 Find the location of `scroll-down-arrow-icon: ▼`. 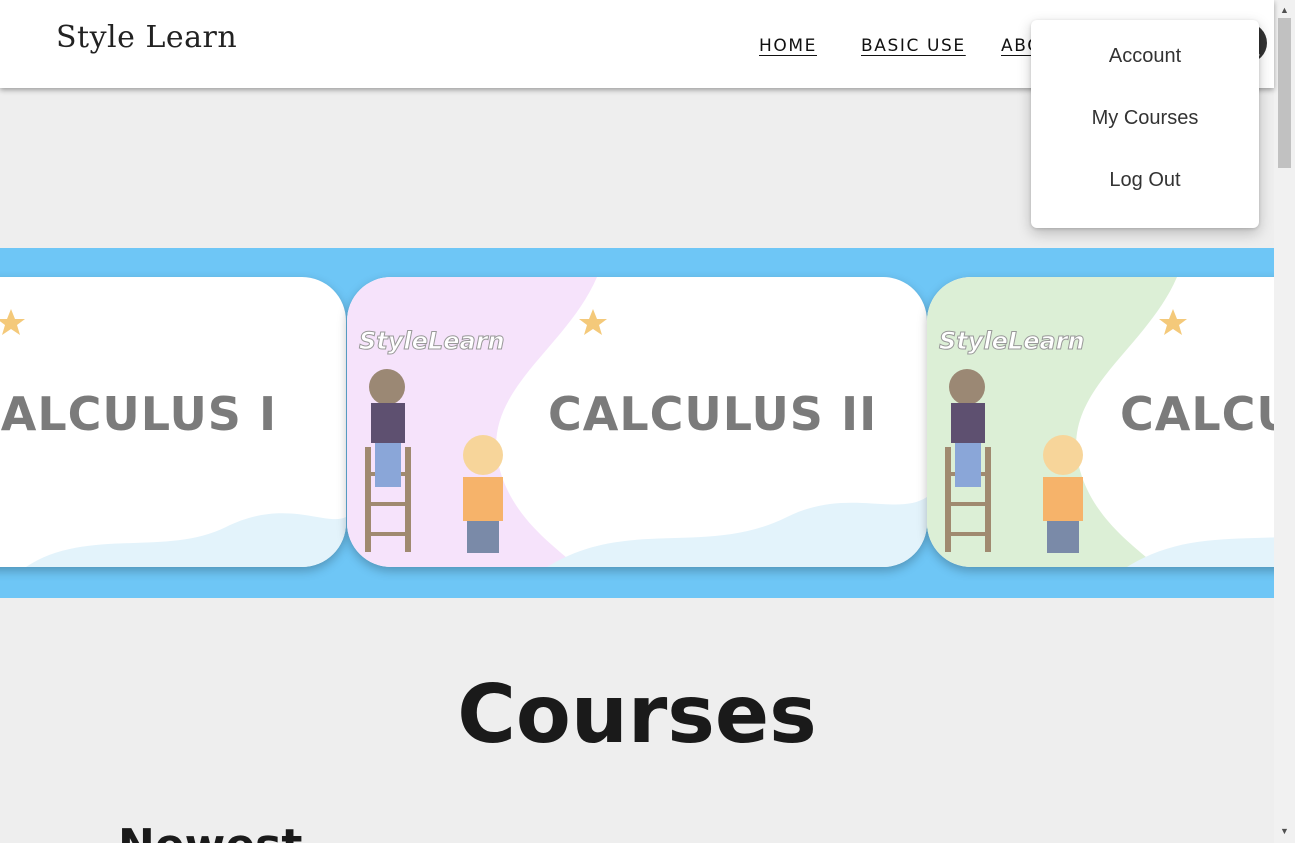

scroll-down-arrow-icon: ▼ is located at coordinates (1284, 831).